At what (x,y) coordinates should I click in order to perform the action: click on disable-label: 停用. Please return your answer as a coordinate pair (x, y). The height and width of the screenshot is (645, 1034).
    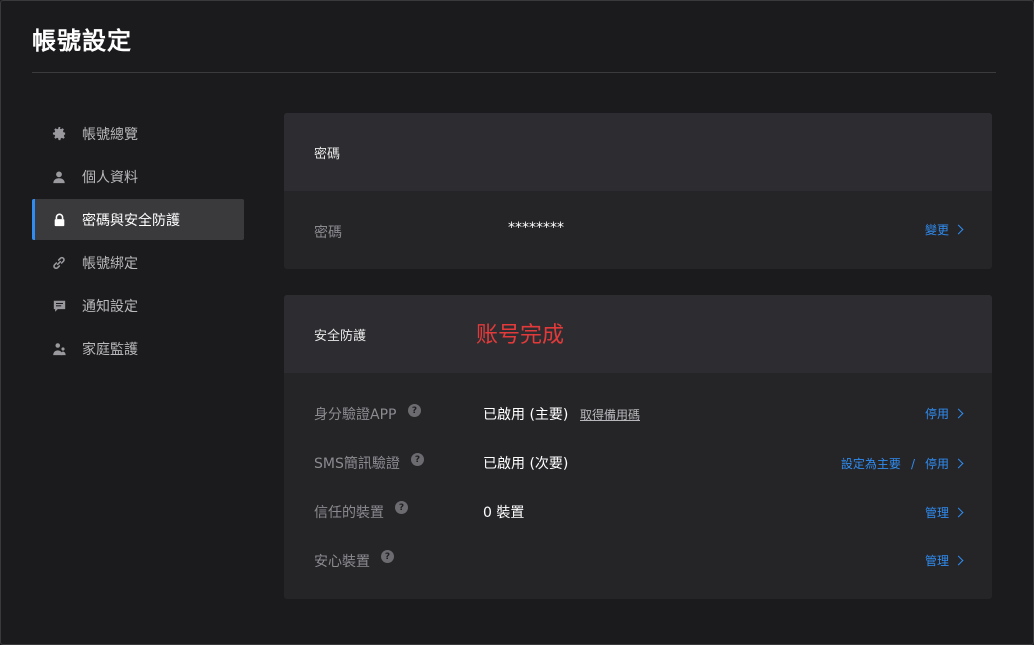
    Looking at the image, I should click on (936, 414).